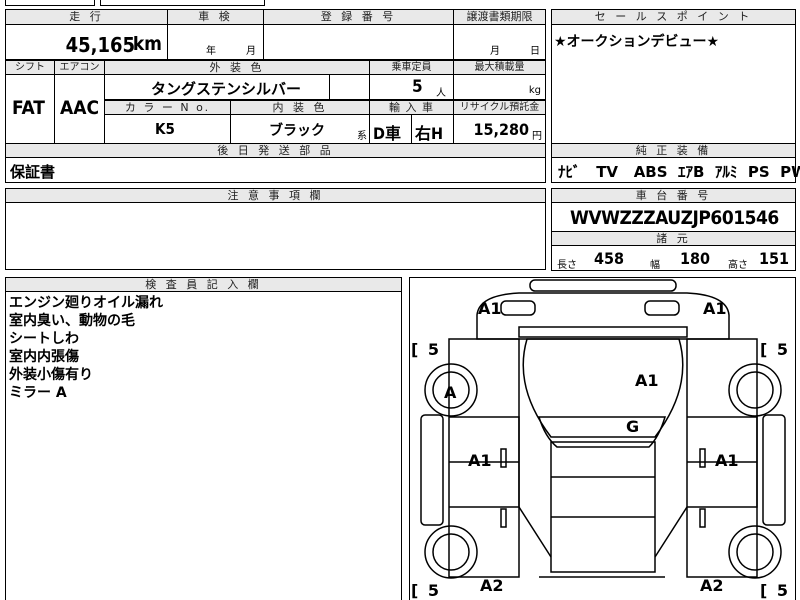 This screenshot has height=600, width=800. I want to click on transfer-cell: 月 日, so click(499, 42).